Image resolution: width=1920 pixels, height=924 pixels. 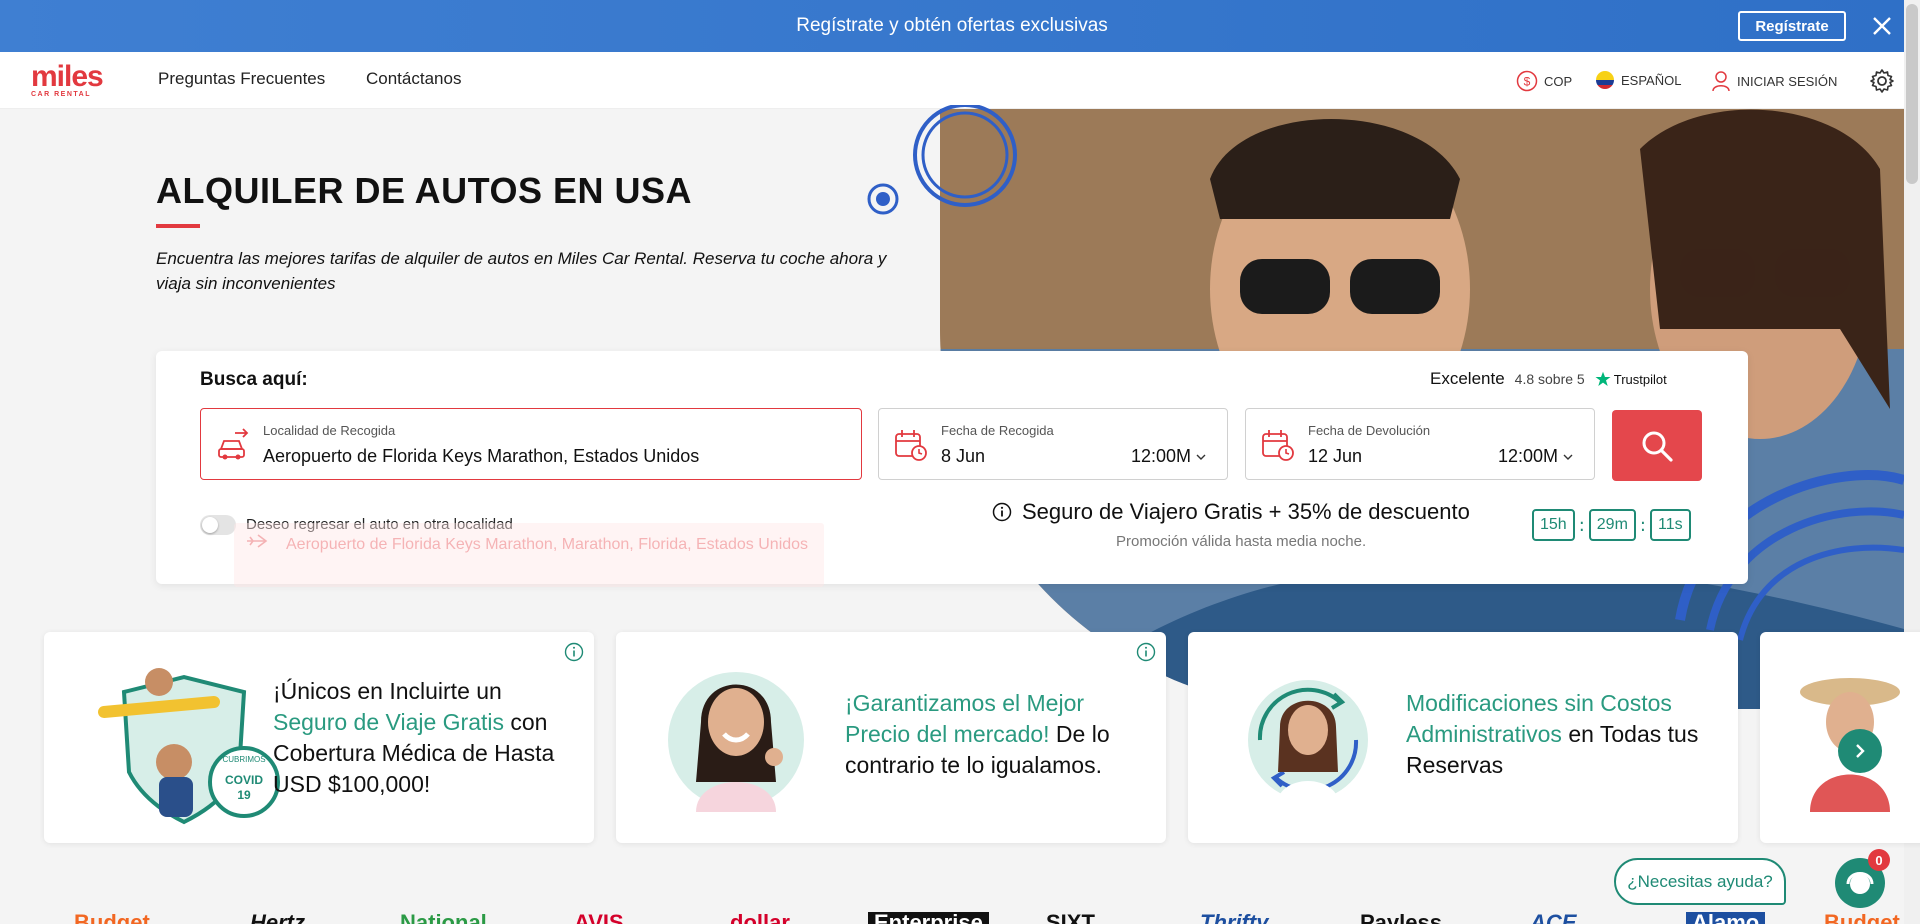 What do you see at coordinates (244, 780) in the screenshot?
I see `covid-badge-main: COVID` at bounding box center [244, 780].